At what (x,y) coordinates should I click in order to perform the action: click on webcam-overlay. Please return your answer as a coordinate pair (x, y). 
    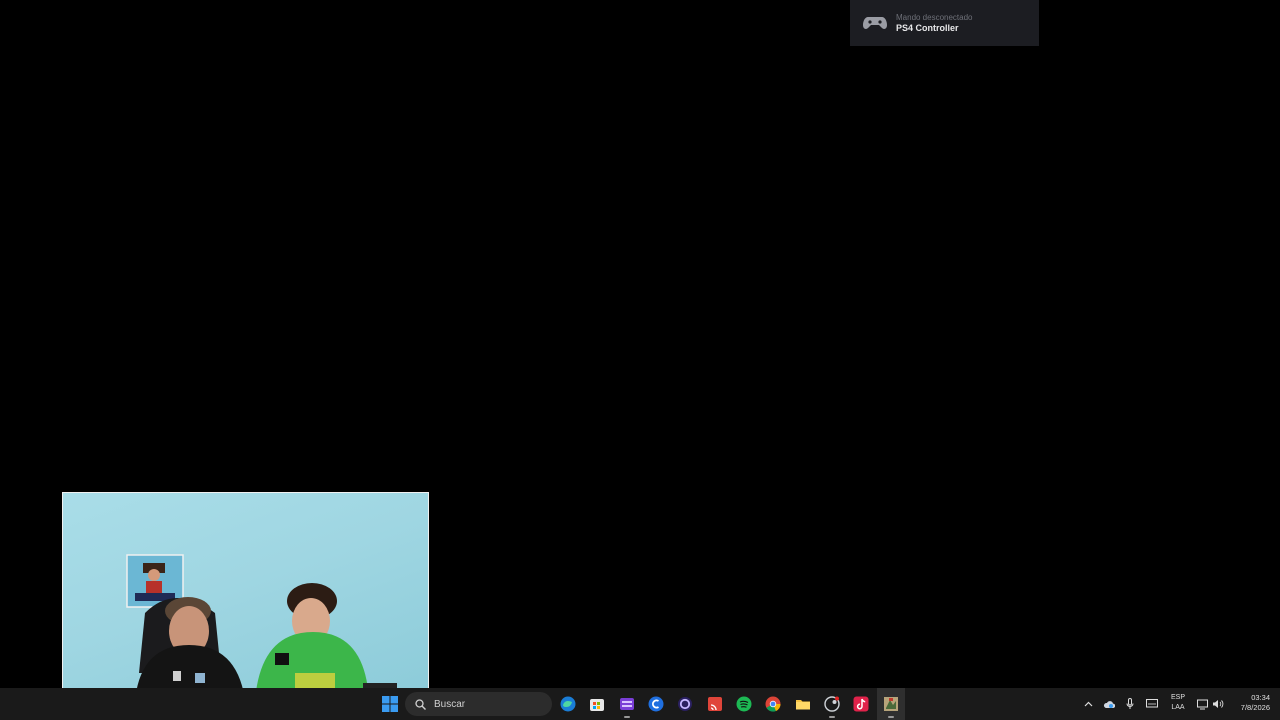
    Looking at the image, I should click on (245, 595).